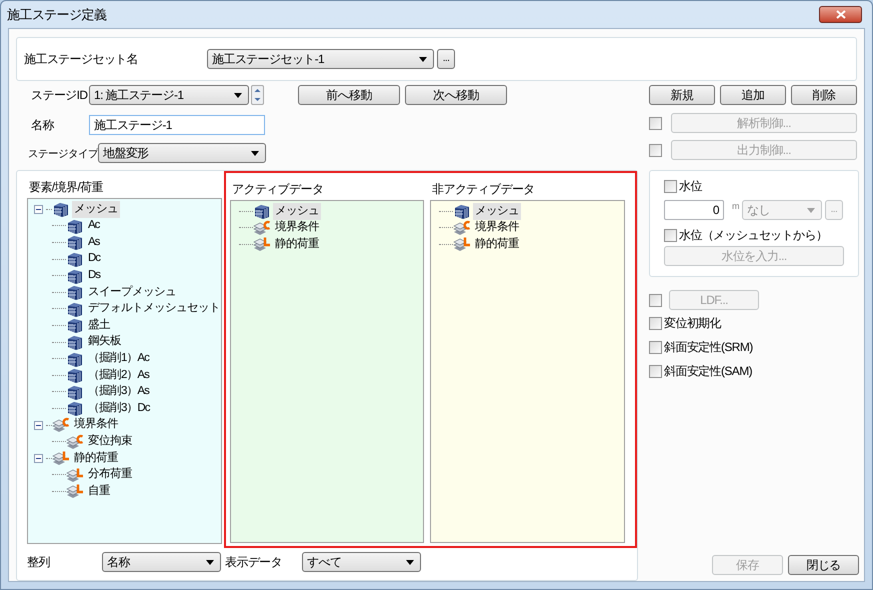 Image resolution: width=873 pixels, height=590 pixels. I want to click on panel-title: アクティブデータ, so click(277, 189).